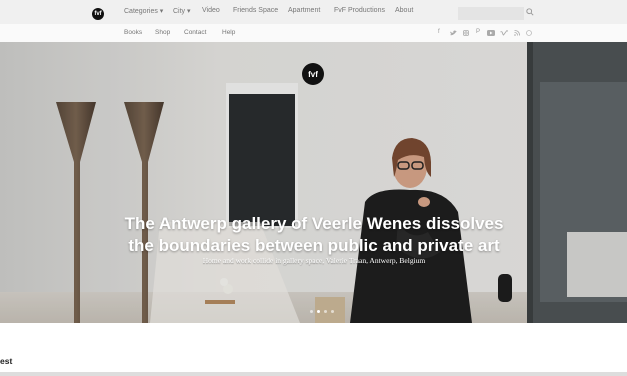  Describe the element at coordinates (182, 11) in the screenshot. I see `nav-item-city: City ▾` at that location.